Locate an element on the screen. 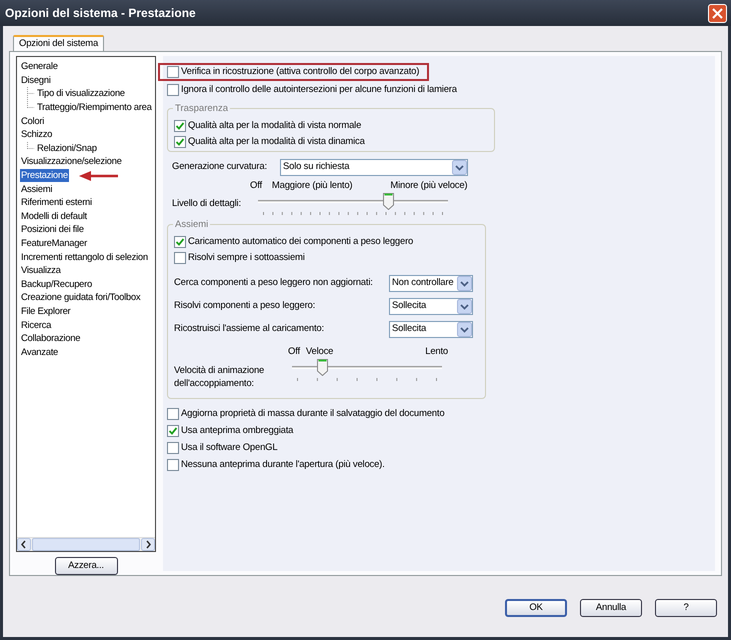 The height and width of the screenshot is (640, 731). scale-label: Minore (più veloce) is located at coordinates (429, 186).